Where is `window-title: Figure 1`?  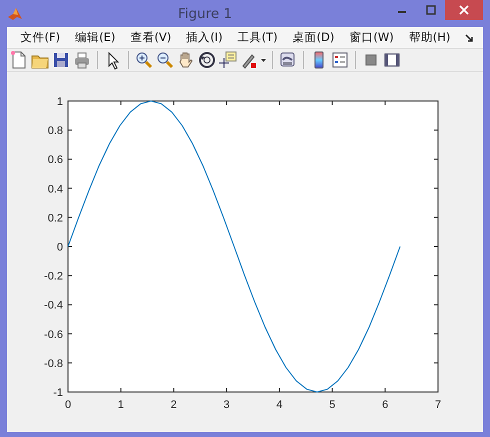
window-title: Figure 1 is located at coordinates (205, 14).